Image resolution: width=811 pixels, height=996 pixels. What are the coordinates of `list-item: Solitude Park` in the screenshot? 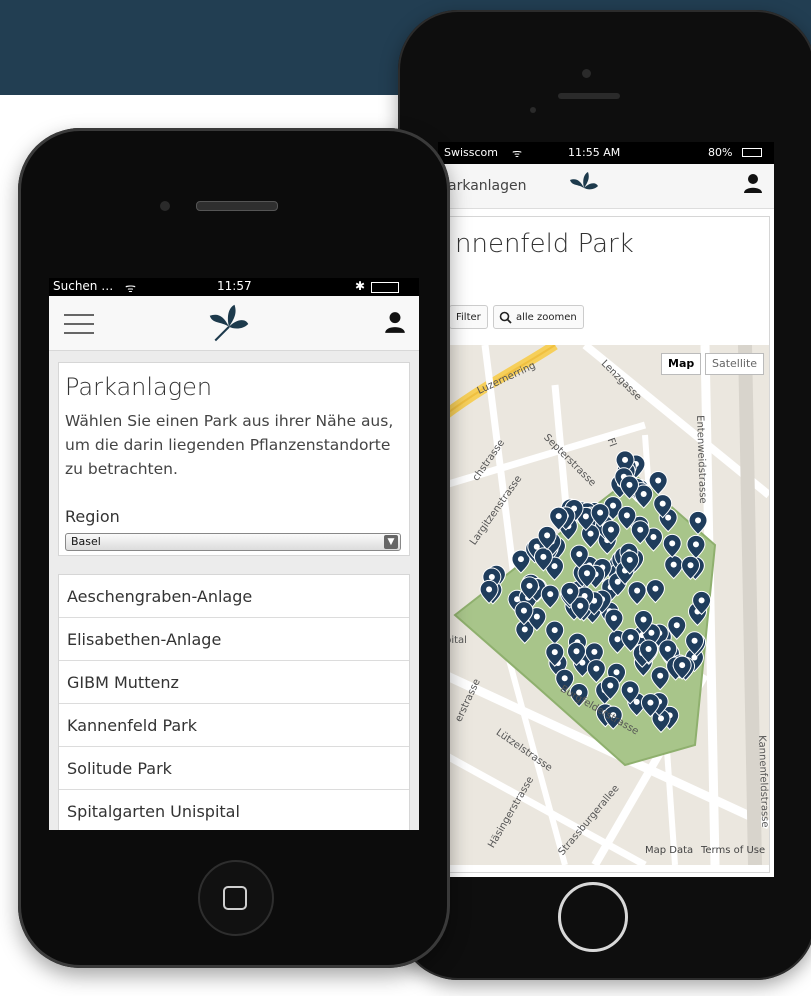 It's located at (234, 768).